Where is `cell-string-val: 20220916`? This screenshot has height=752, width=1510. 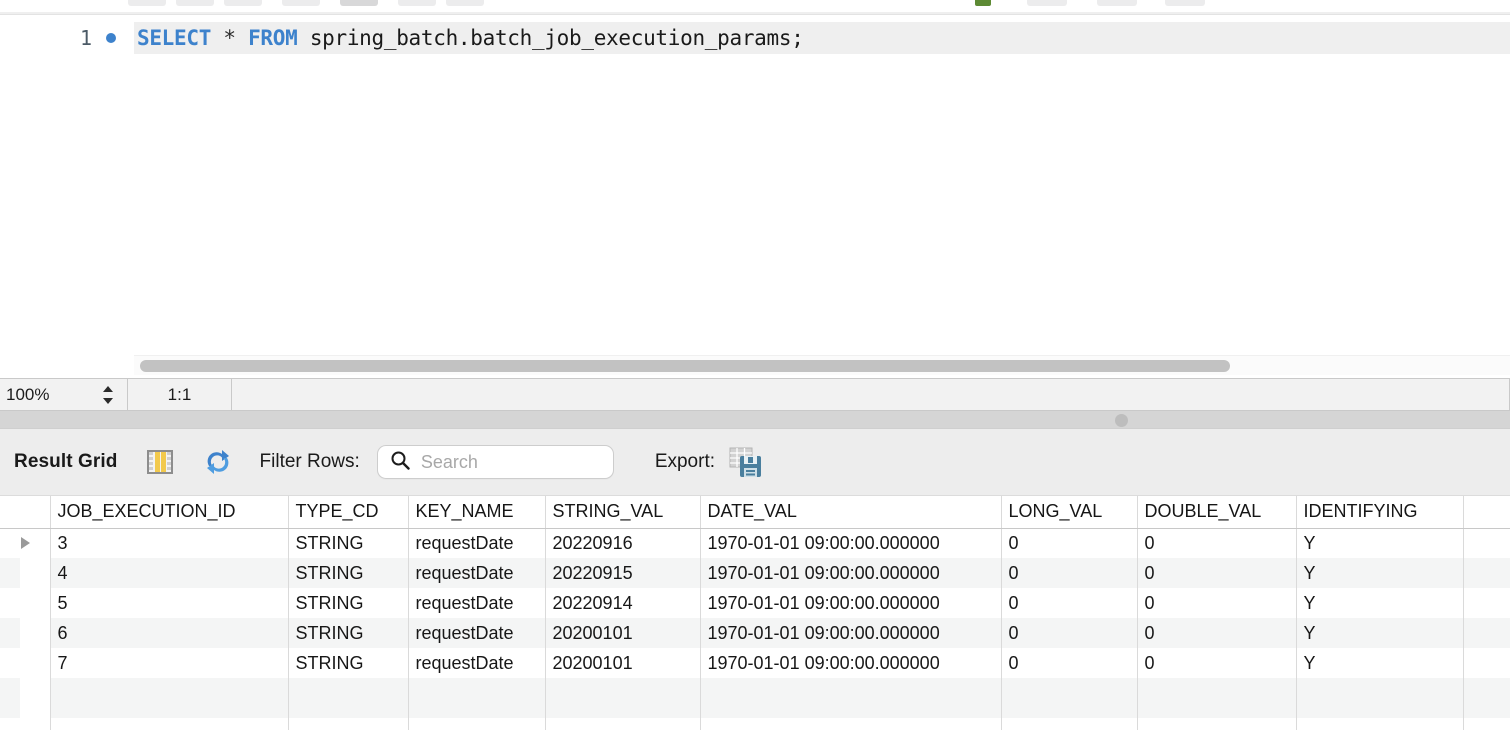 cell-string-val: 20220916 is located at coordinates (623, 543).